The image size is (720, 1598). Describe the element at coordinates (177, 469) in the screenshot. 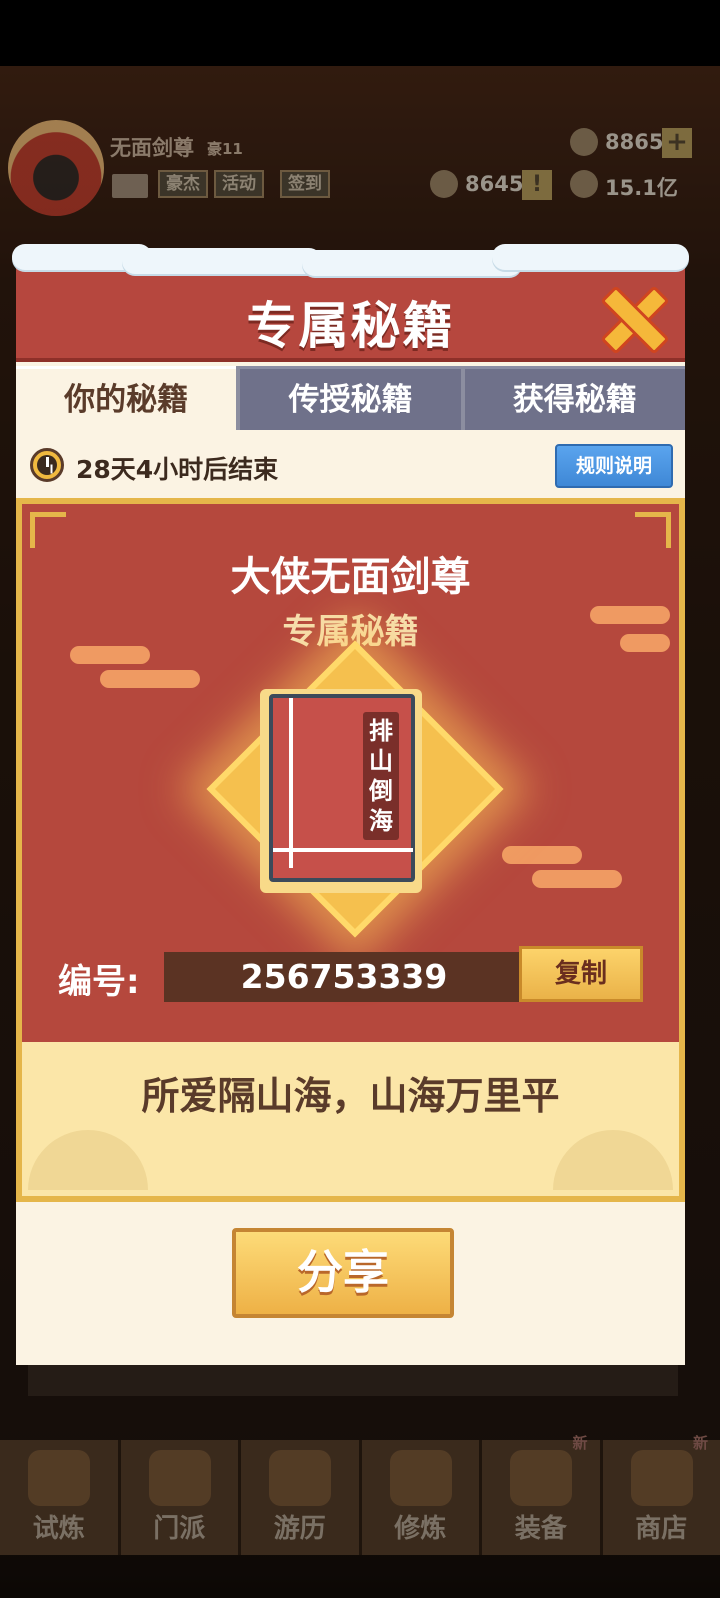

I see `timer-text: 28天4小时后结束` at that location.